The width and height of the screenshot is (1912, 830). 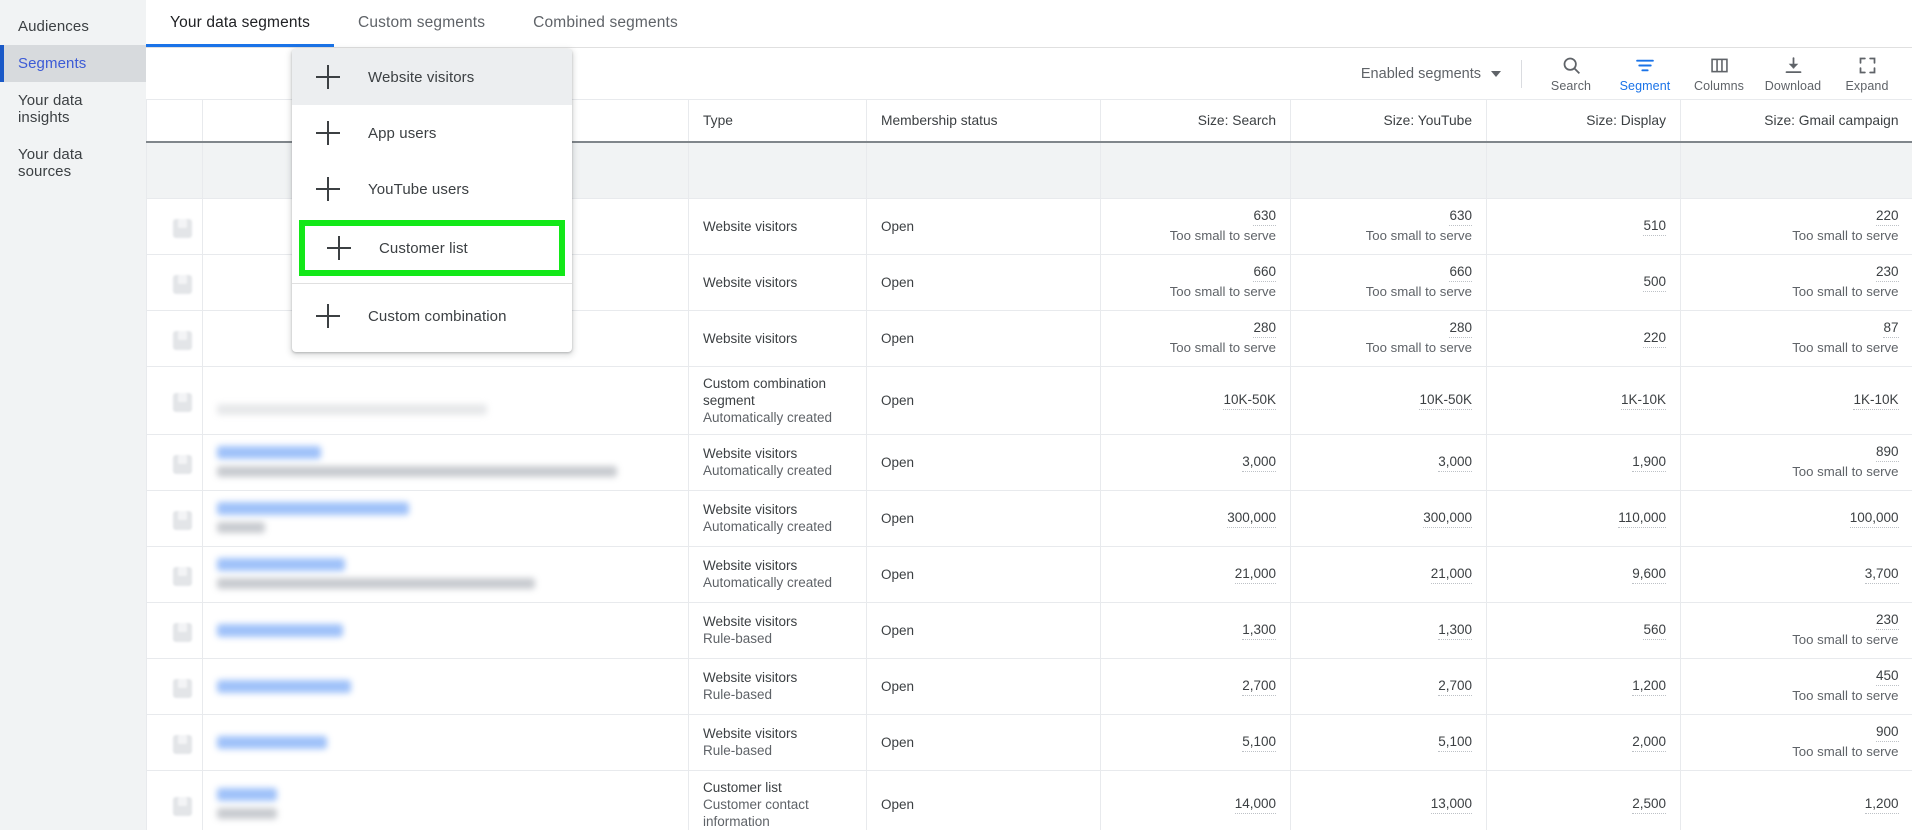 I want to click on cell-size-display: 1,200, so click(x=1583, y=686).